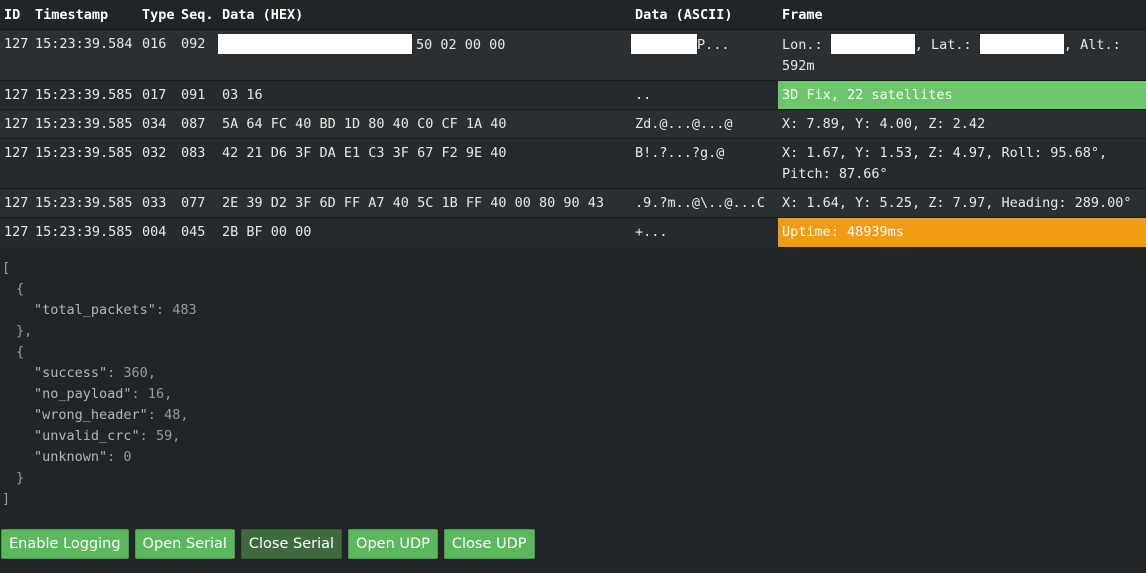 The image size is (1146, 573). I want to click on cell-data-hex: 5A 64 FC 40 BD 1D 80 40 C0 CF 1A 40, so click(424, 124).